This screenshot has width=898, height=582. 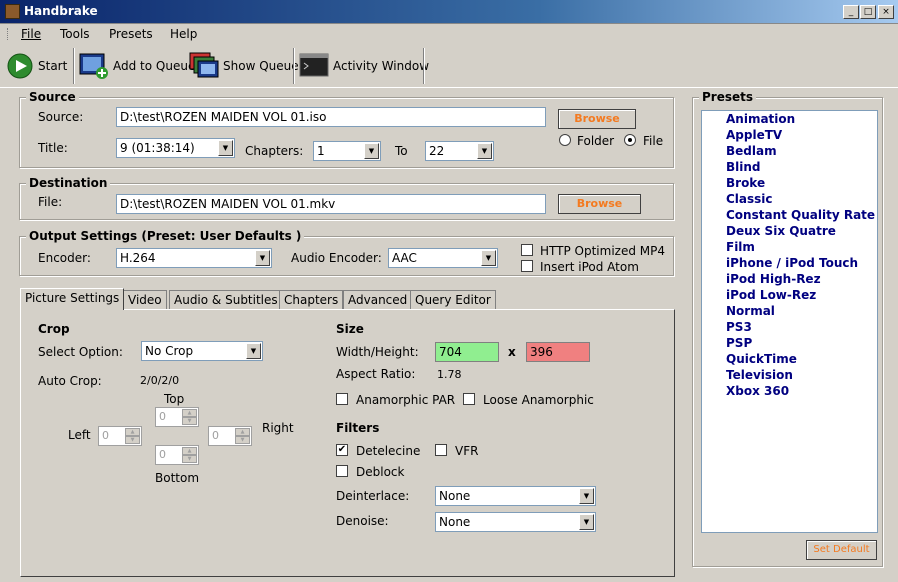 What do you see at coordinates (515, 522) in the screenshot?
I see `denoise-select: None ▼` at bounding box center [515, 522].